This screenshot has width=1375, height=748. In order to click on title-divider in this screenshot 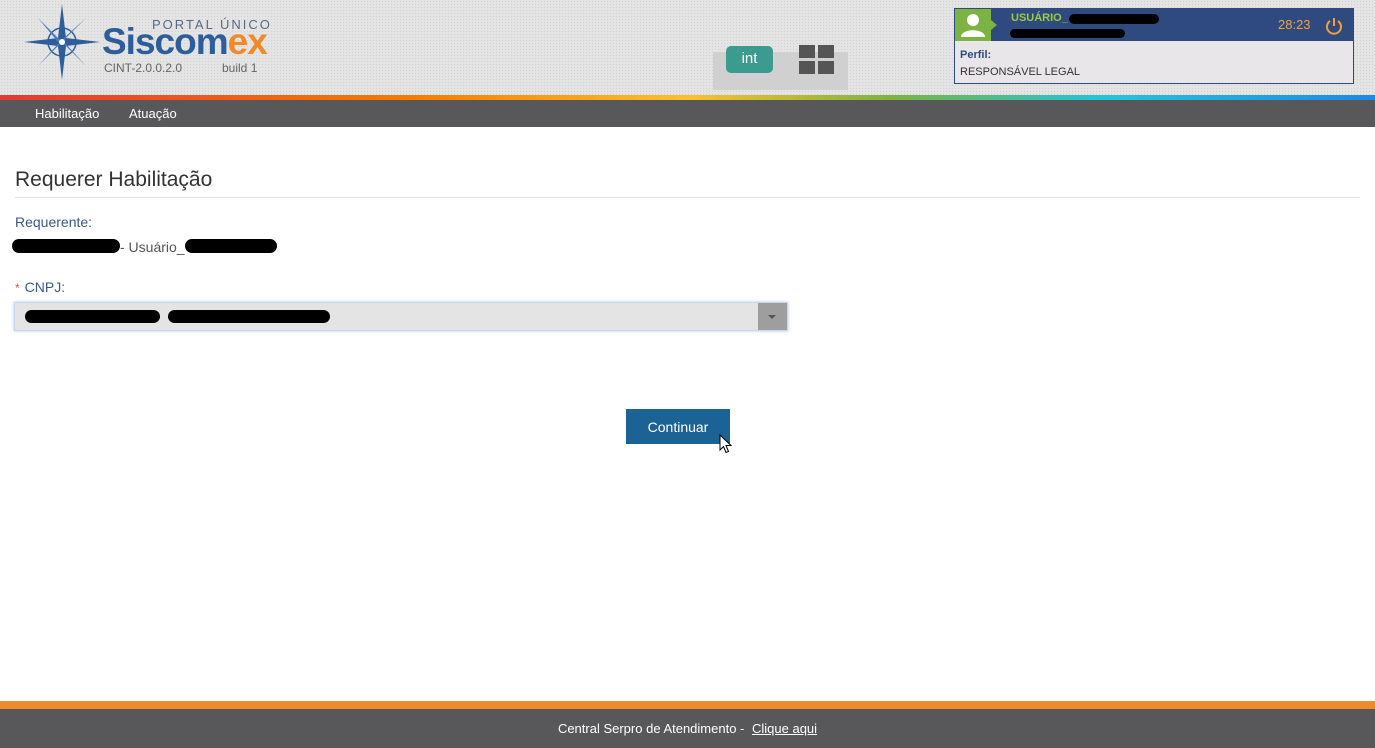, I will do `click(687, 197)`.